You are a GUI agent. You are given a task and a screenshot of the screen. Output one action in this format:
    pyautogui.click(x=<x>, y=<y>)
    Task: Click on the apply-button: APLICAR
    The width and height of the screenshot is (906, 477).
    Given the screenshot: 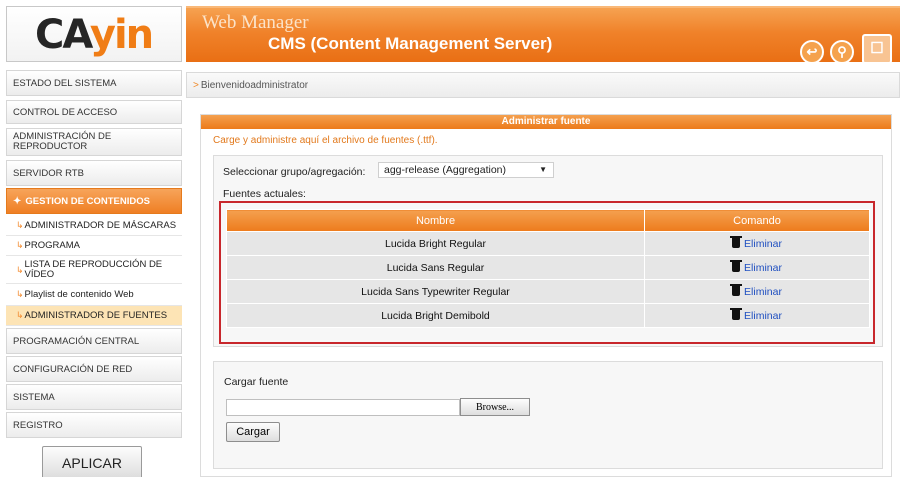 What is the action you would take?
    pyautogui.click(x=92, y=461)
    